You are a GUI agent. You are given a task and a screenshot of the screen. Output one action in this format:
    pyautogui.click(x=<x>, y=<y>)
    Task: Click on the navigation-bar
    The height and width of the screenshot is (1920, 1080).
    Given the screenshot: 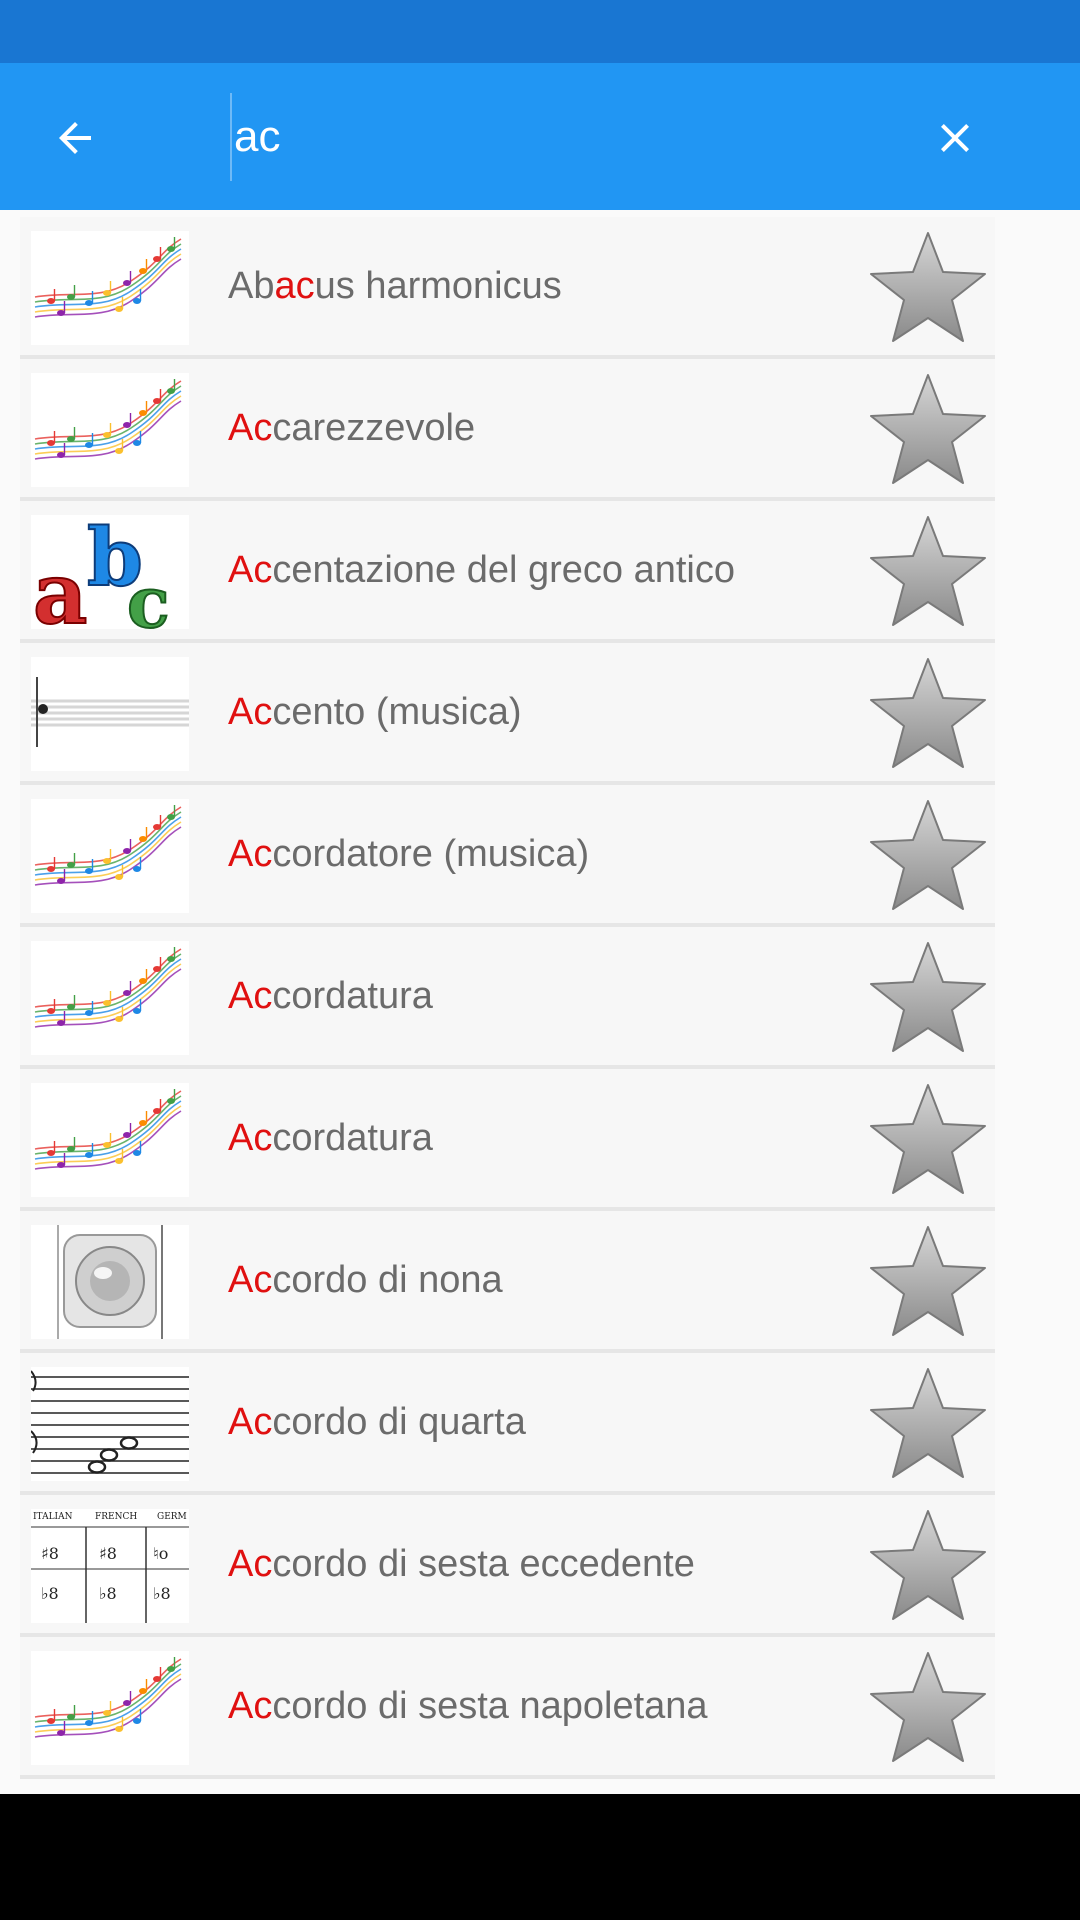 What is the action you would take?
    pyautogui.click(x=540, y=1857)
    